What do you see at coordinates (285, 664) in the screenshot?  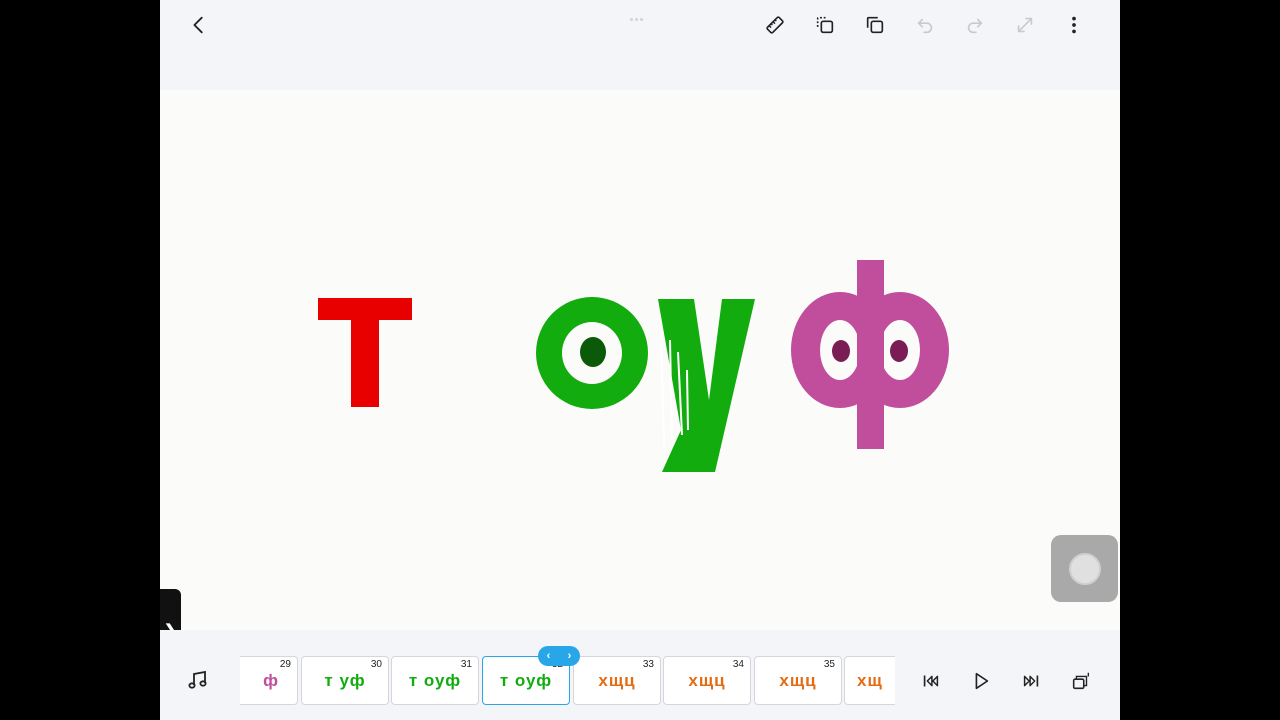 I see `frame-number: 29` at bounding box center [285, 664].